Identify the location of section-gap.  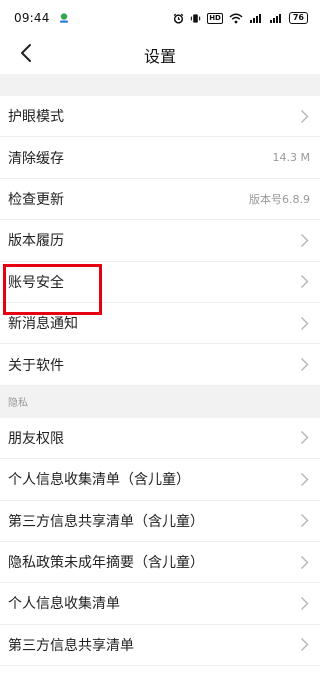
(160, 85).